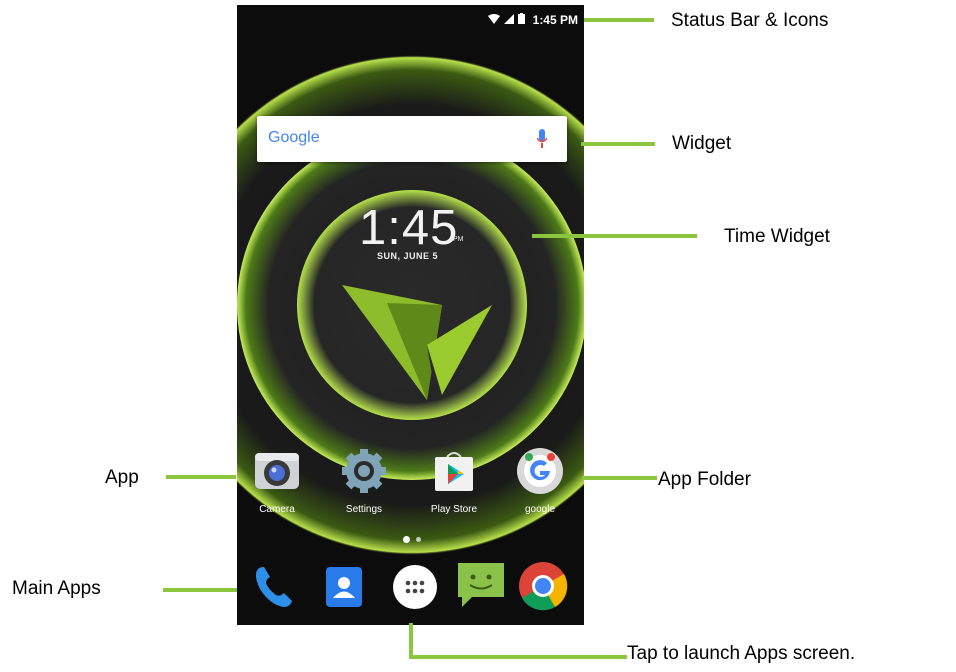 The image size is (956, 672). Describe the element at coordinates (411, 640) in the screenshot. I see `callout-line-apps-screen-v` at that location.